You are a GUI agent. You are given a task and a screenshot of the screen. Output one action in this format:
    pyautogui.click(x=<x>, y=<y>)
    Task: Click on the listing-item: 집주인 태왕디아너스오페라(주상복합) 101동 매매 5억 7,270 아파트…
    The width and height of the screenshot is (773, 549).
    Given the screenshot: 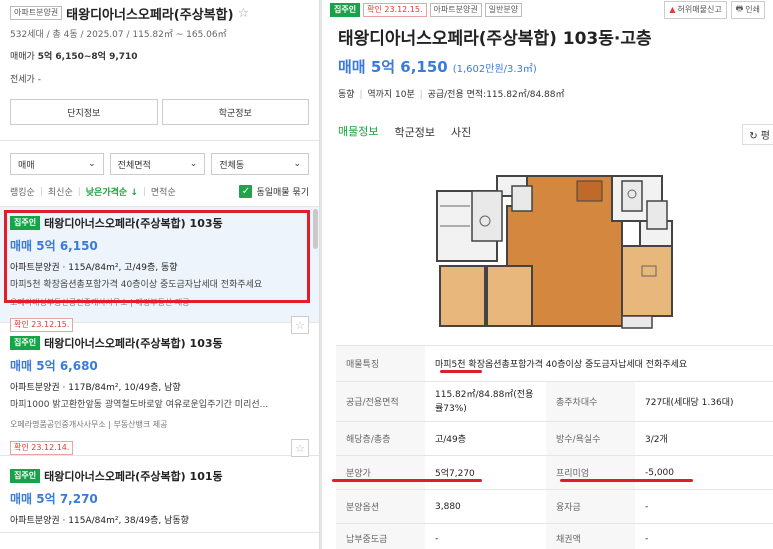 What is the action you would take?
    pyautogui.click(x=159, y=494)
    